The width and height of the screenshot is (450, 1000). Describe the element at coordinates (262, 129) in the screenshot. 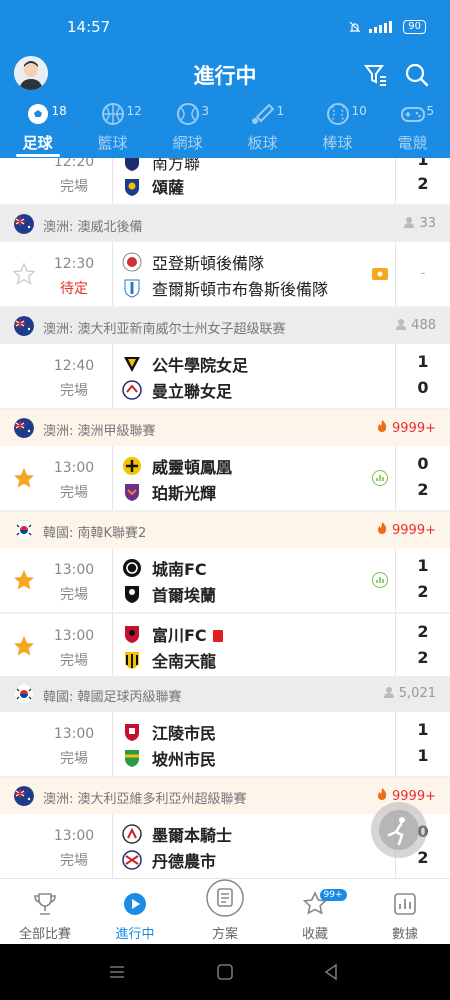

I see `tab-cricket: 1 板球` at that location.